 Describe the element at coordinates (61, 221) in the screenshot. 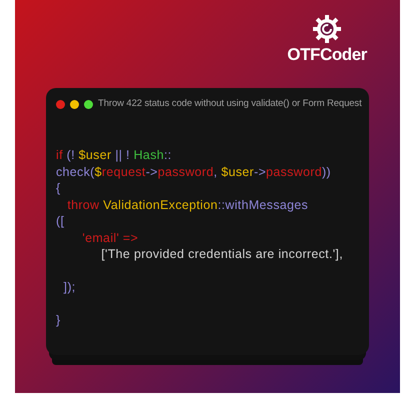

I see `code-line: ([` at that location.